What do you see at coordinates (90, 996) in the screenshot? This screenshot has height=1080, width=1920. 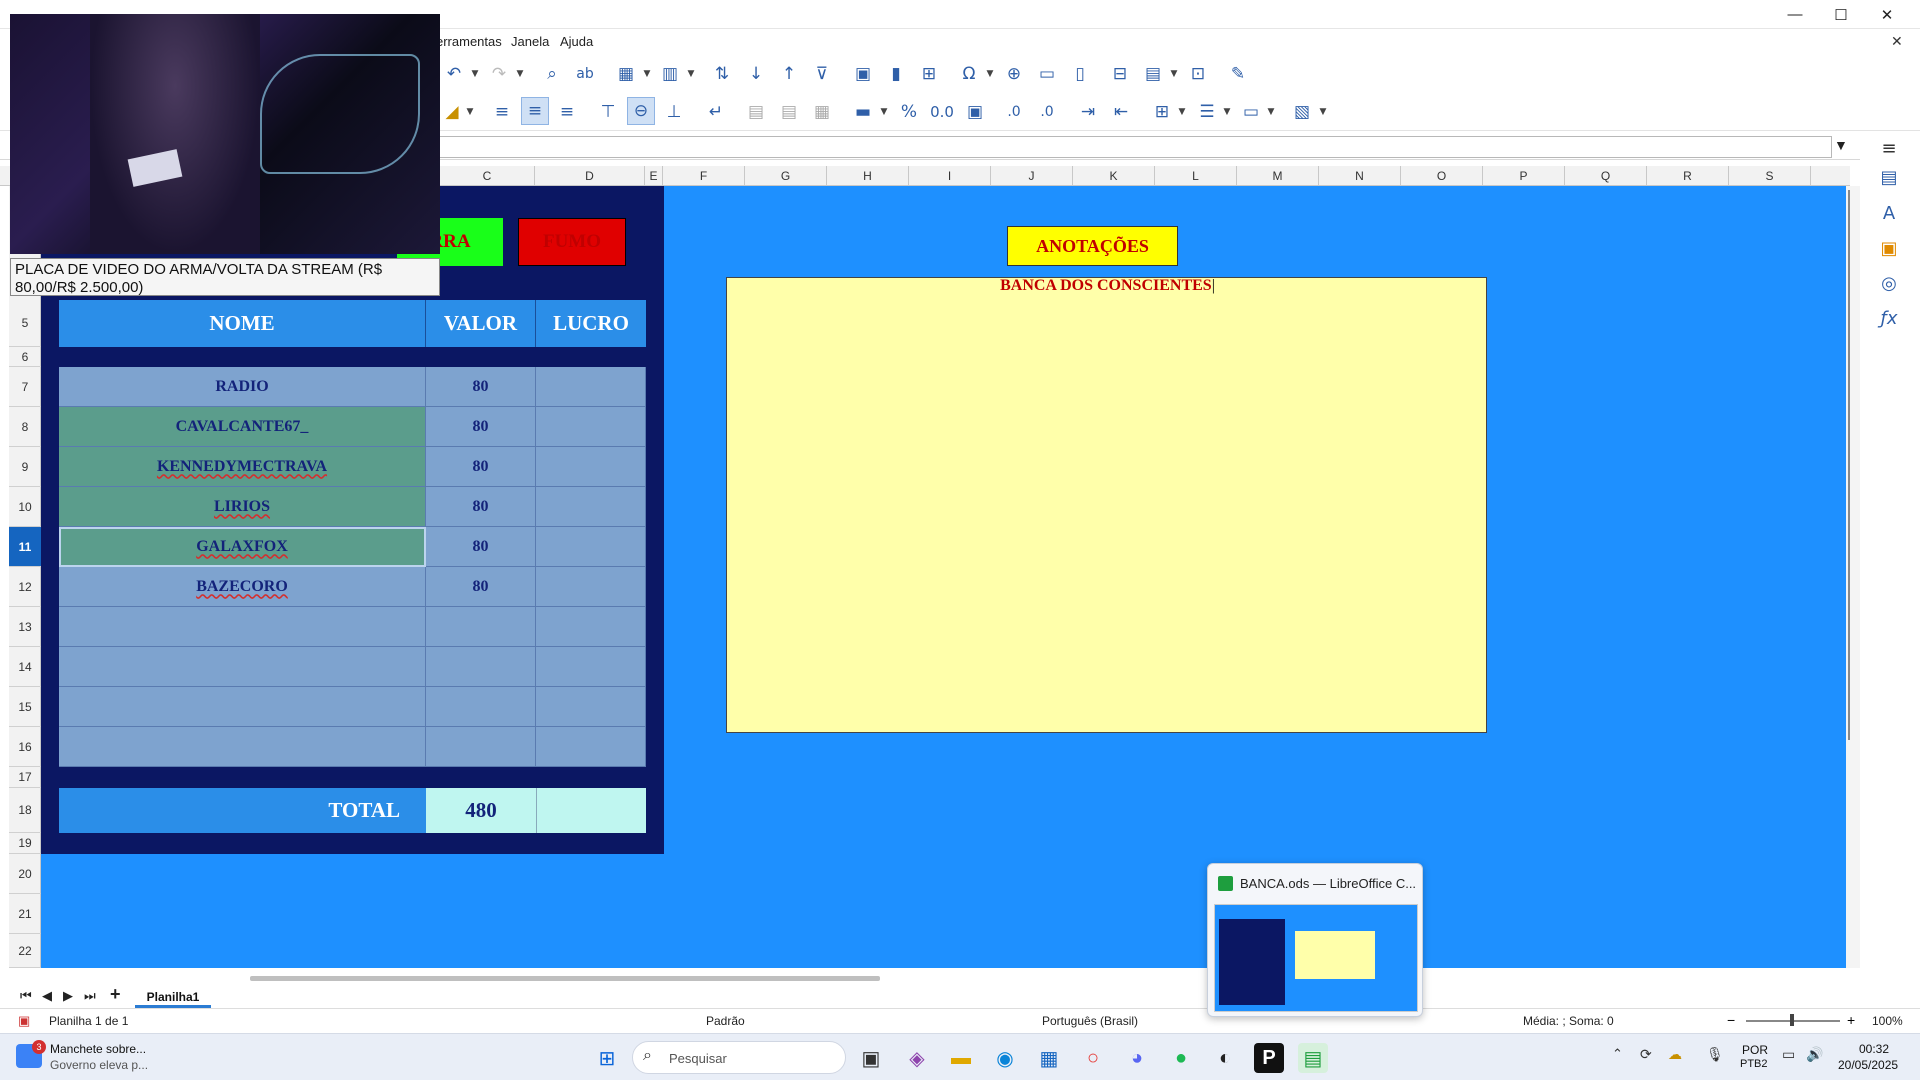 I see `last-sheet-icon: ⏭` at bounding box center [90, 996].